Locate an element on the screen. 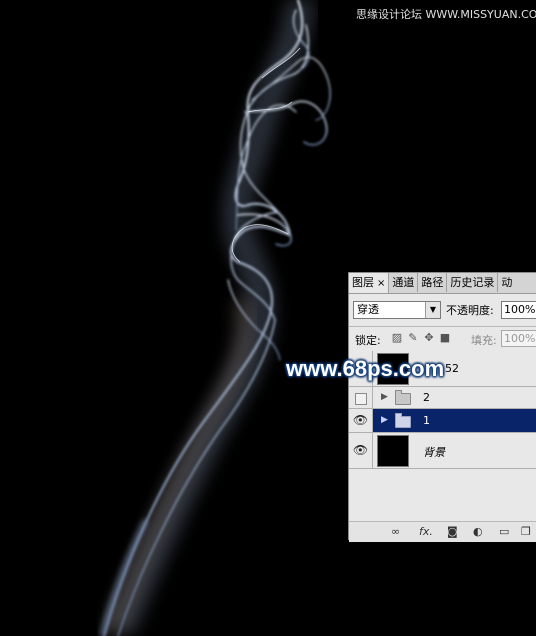 Image resolution: width=536 pixels, height=636 pixels. blend-mode-value: 穿透 is located at coordinates (368, 309).